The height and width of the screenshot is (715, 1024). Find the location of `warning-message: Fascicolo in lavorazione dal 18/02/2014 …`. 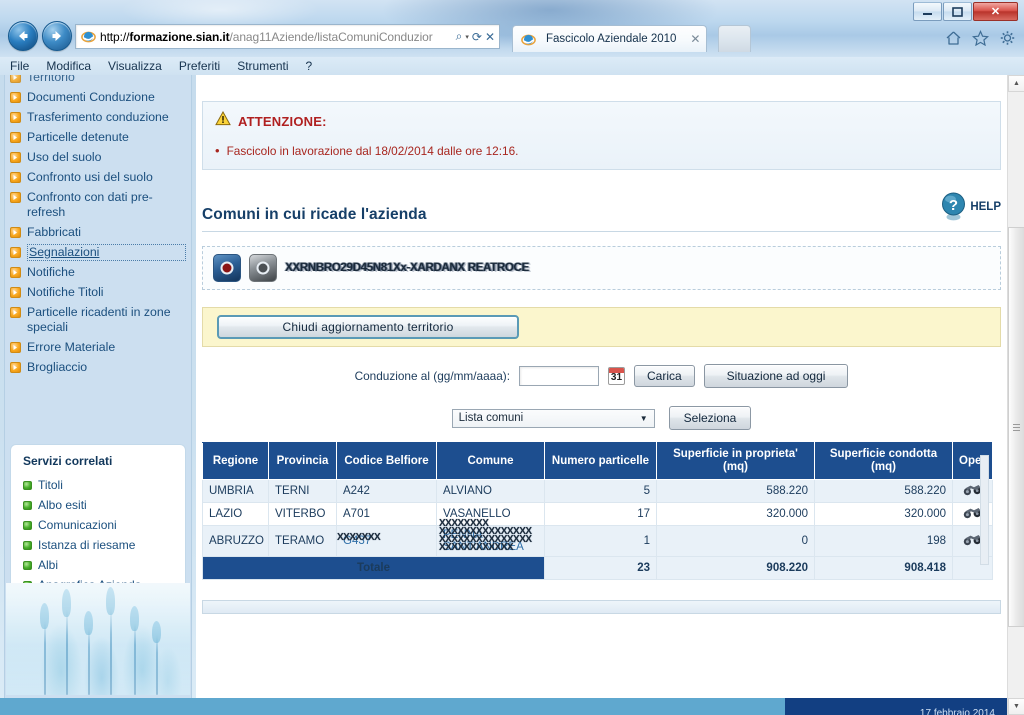

warning-message: Fascicolo in lavorazione dal 18/02/2014 … is located at coordinates (601, 150).